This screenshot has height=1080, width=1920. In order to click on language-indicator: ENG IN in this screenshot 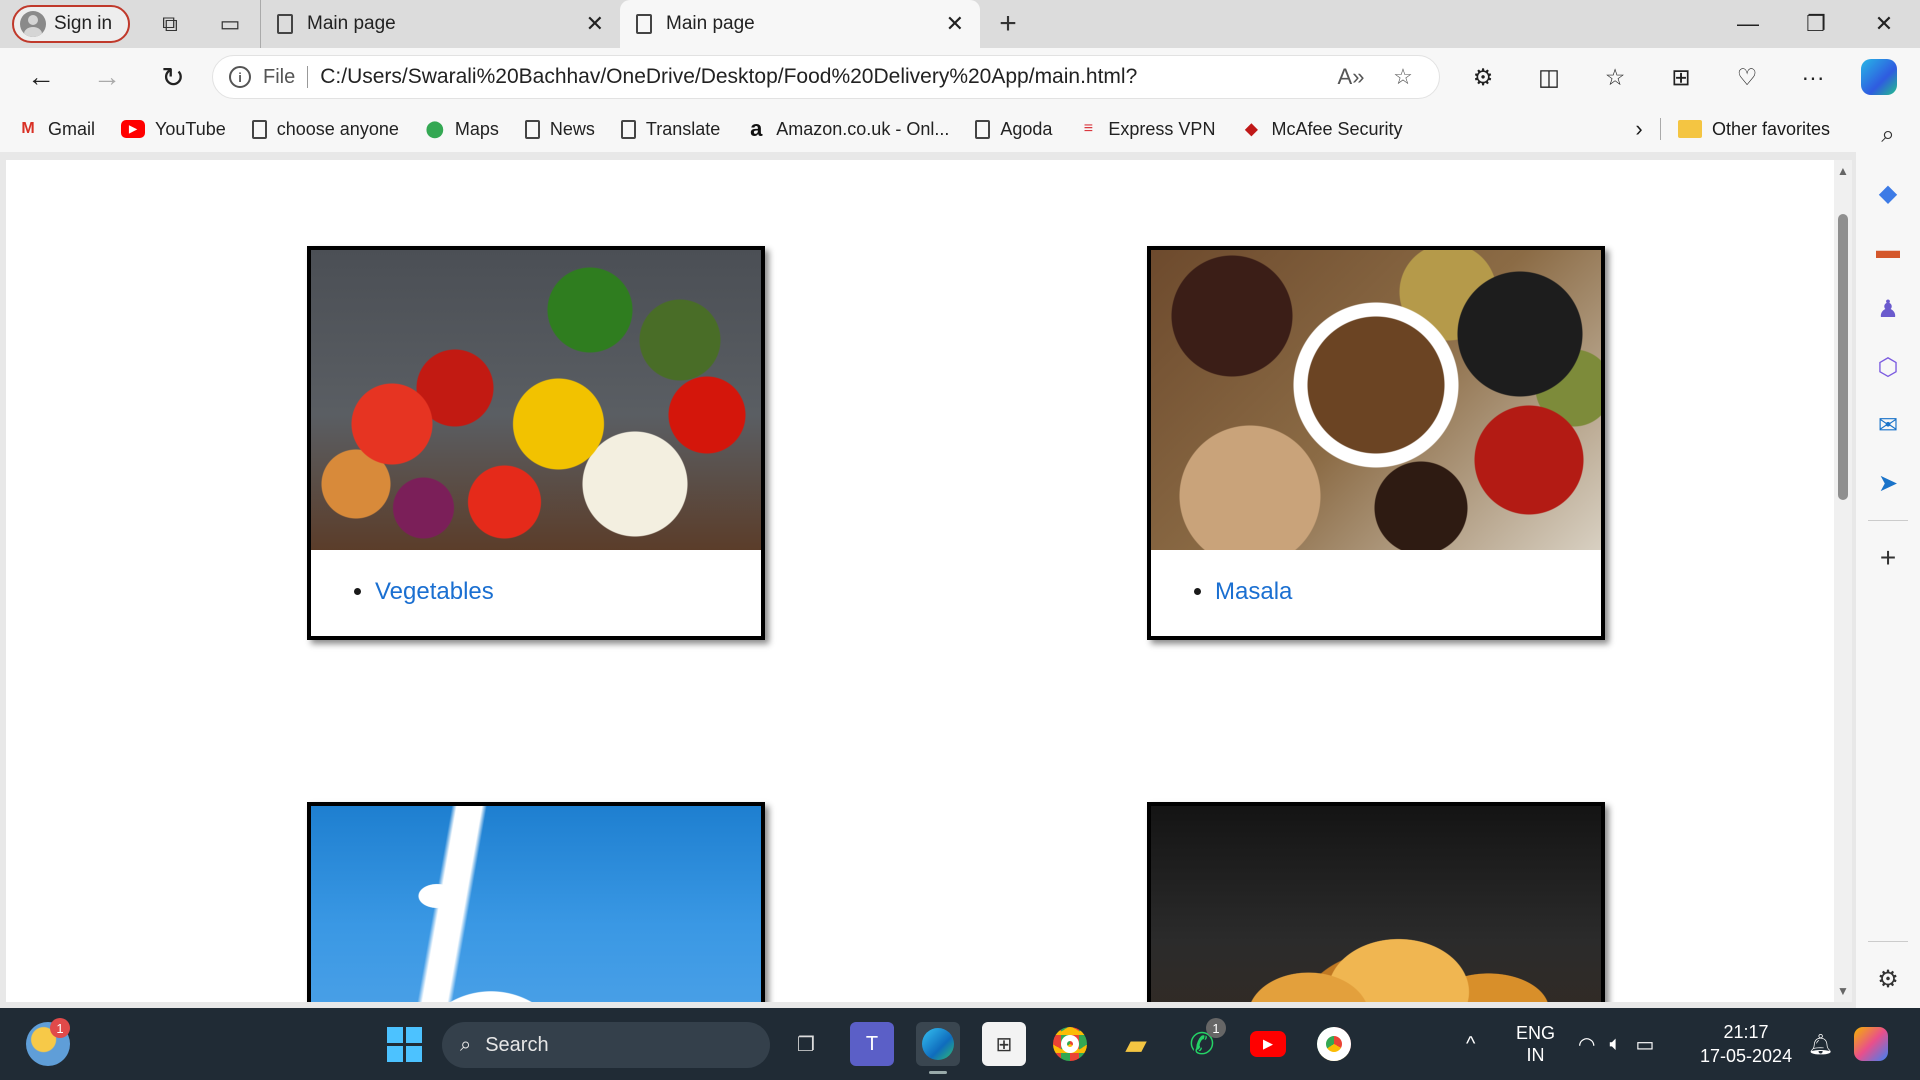, I will do `click(1535, 1044)`.